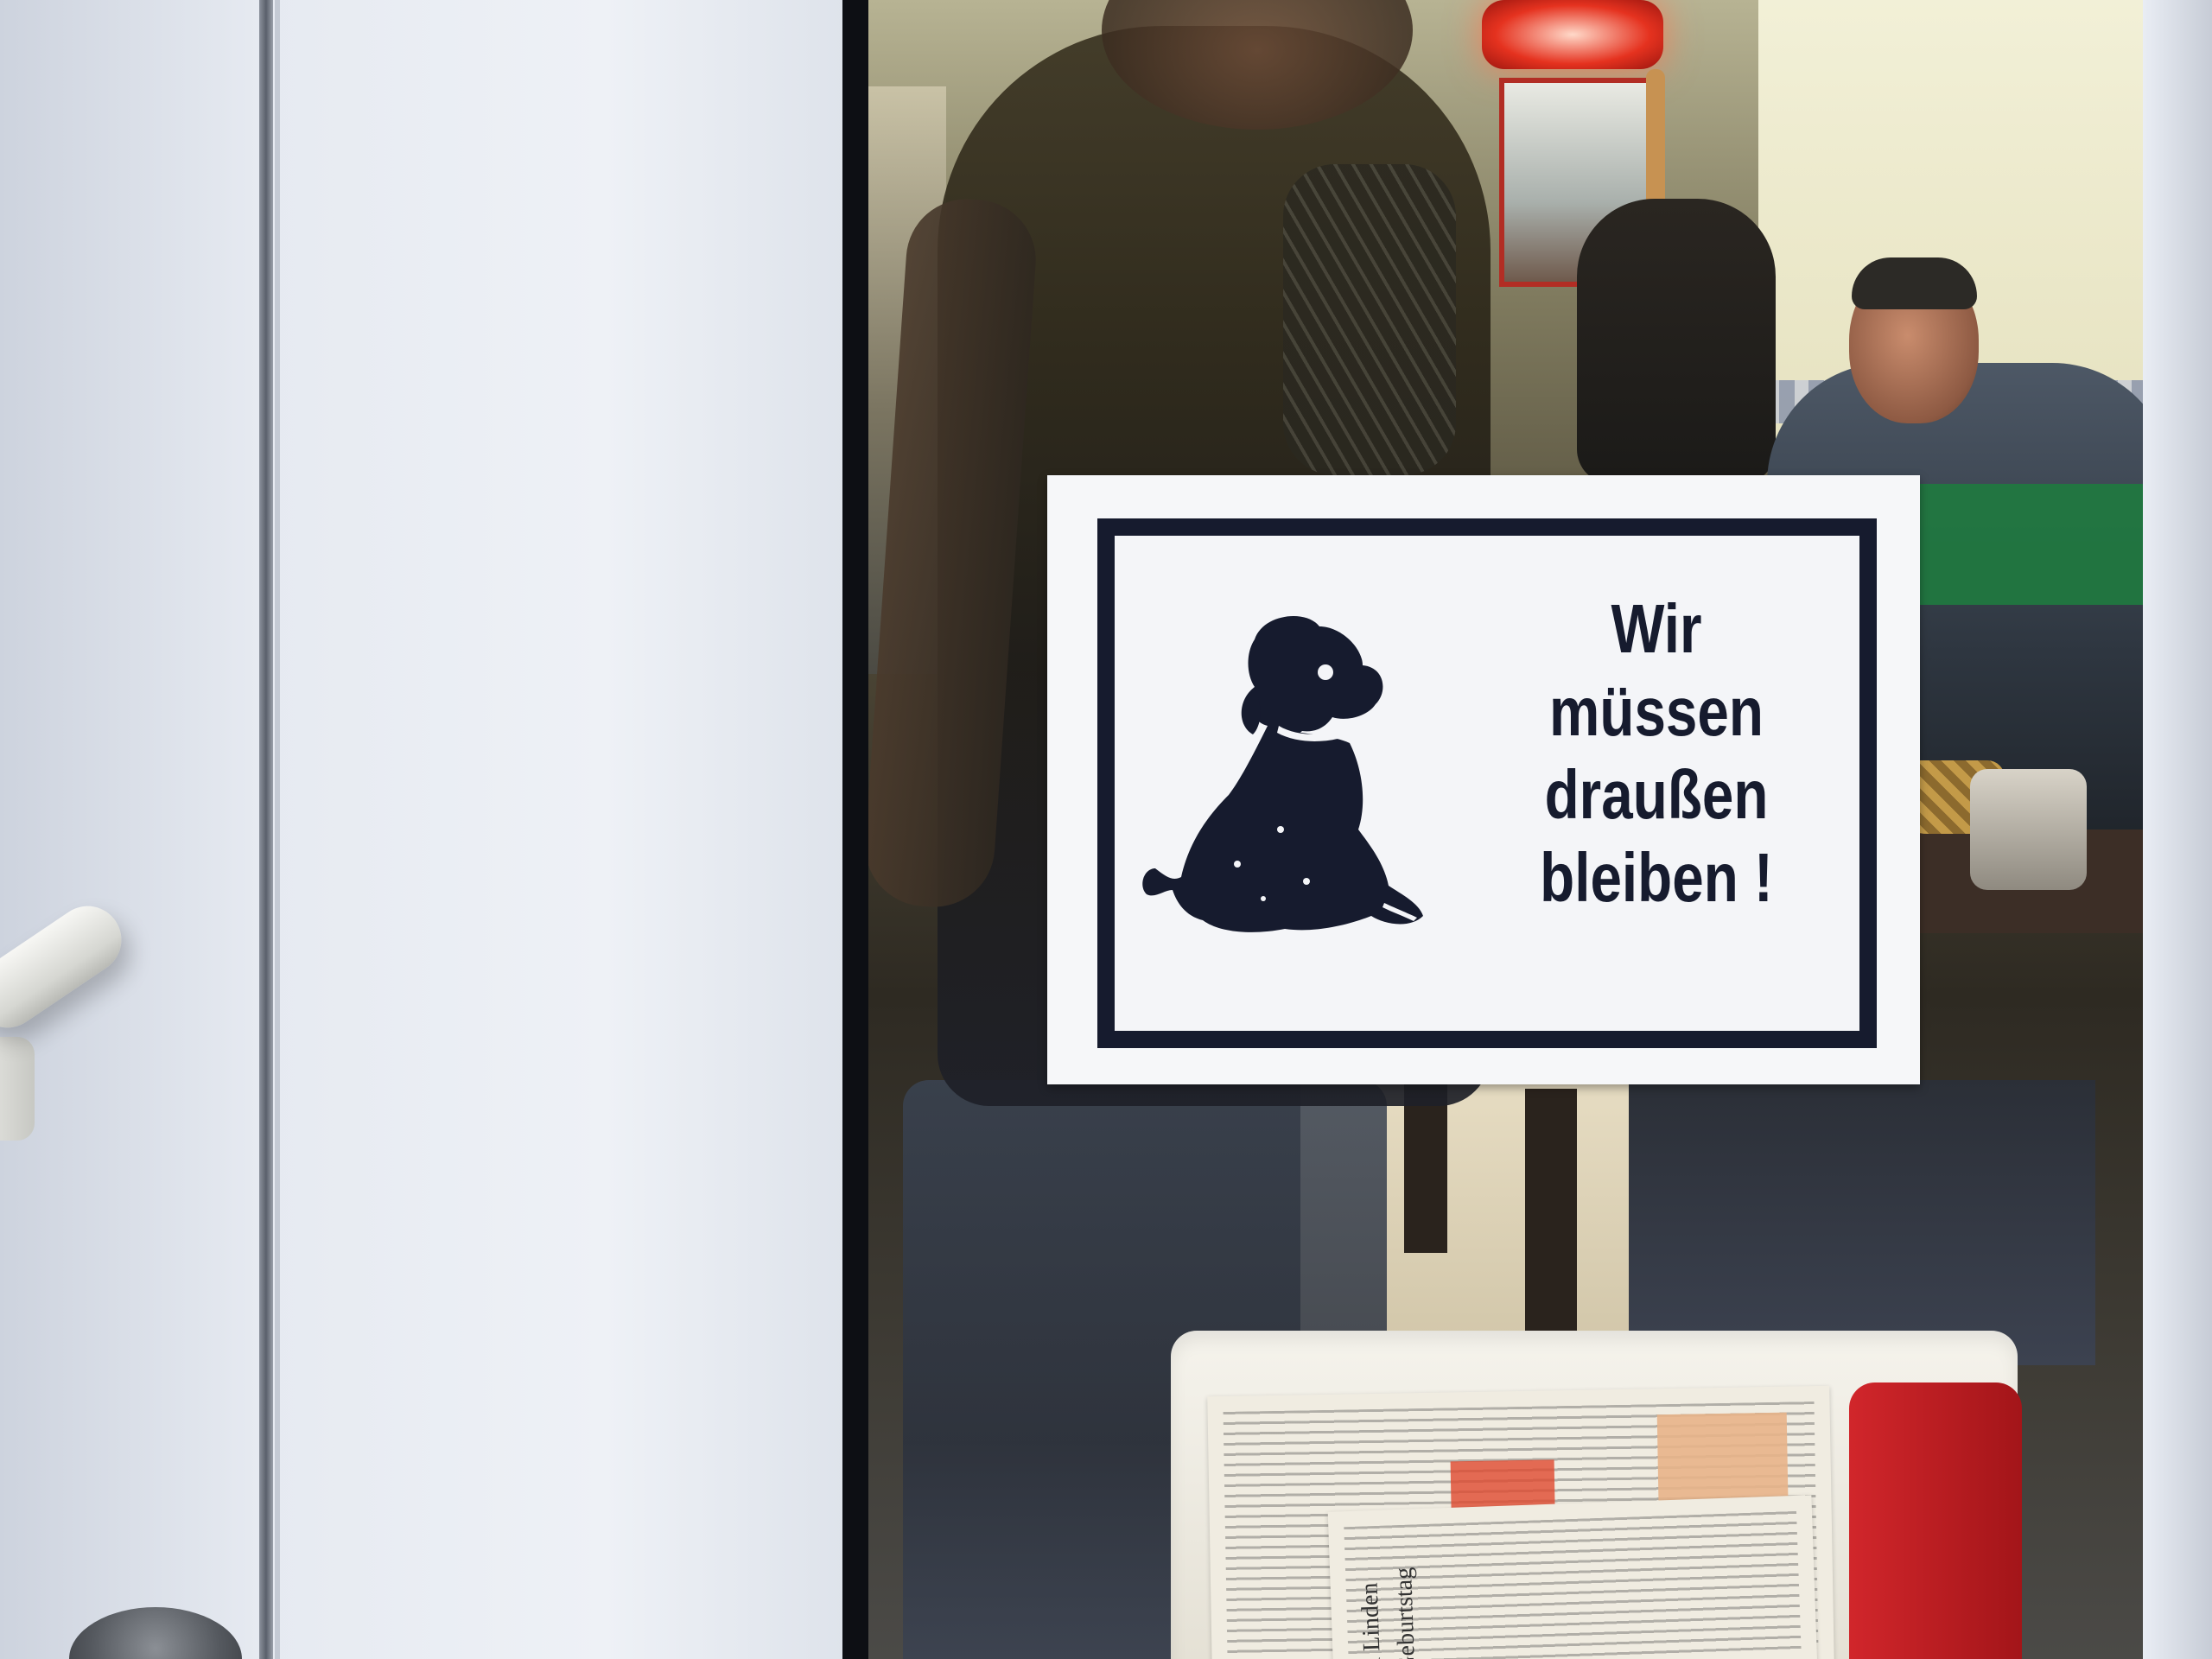 The image size is (2212, 1659). Describe the element at coordinates (1656, 877) in the screenshot. I see `sign-text-line: bleiben !` at that location.